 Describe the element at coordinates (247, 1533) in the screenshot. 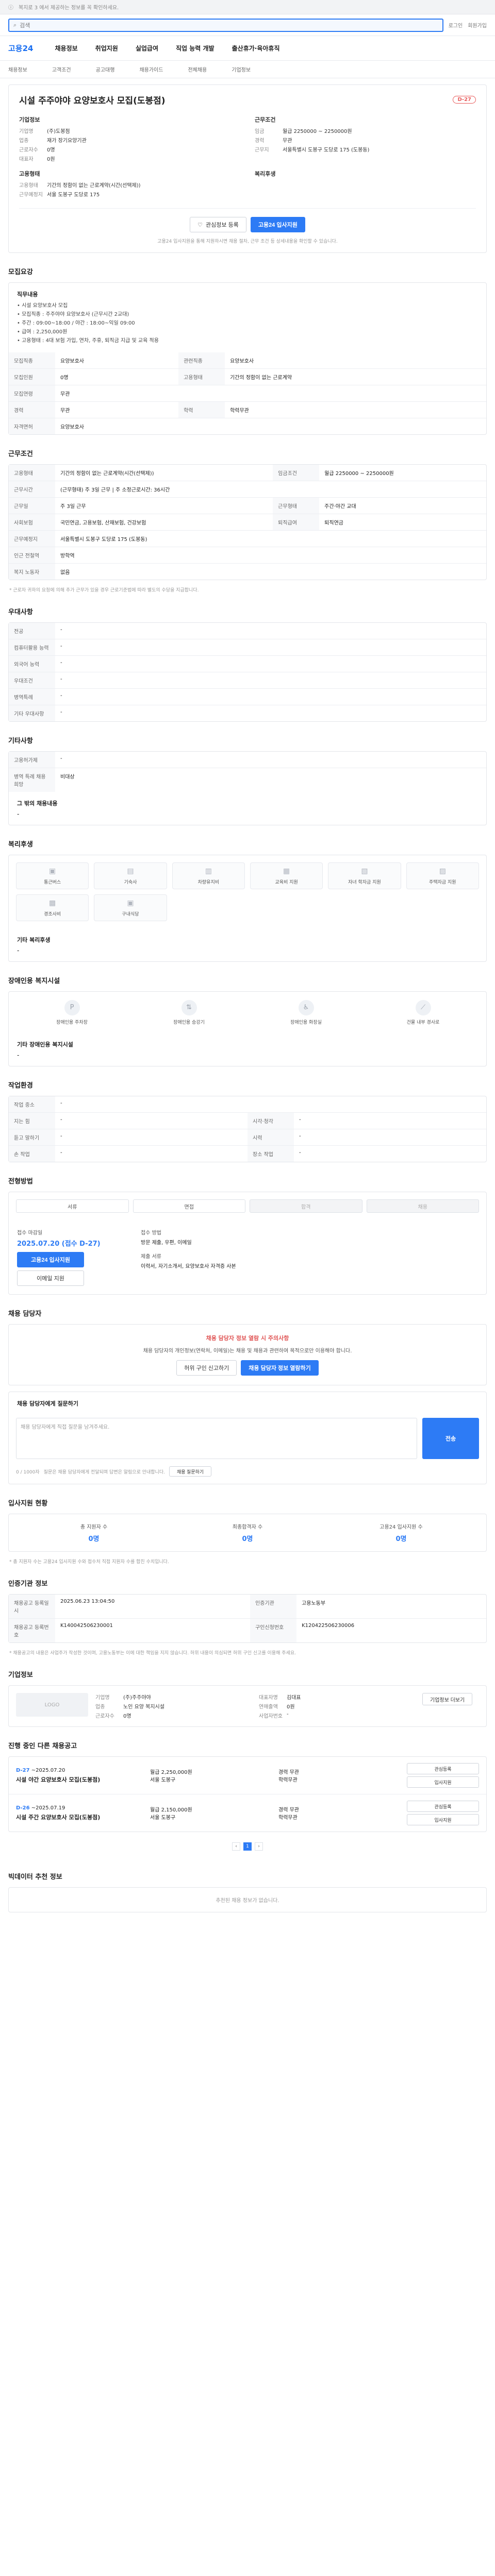

I see `applicant-stats: 총 지원자 수 0명 최종합격자 수 0명 고용24 입사지원 수 0명` at that location.